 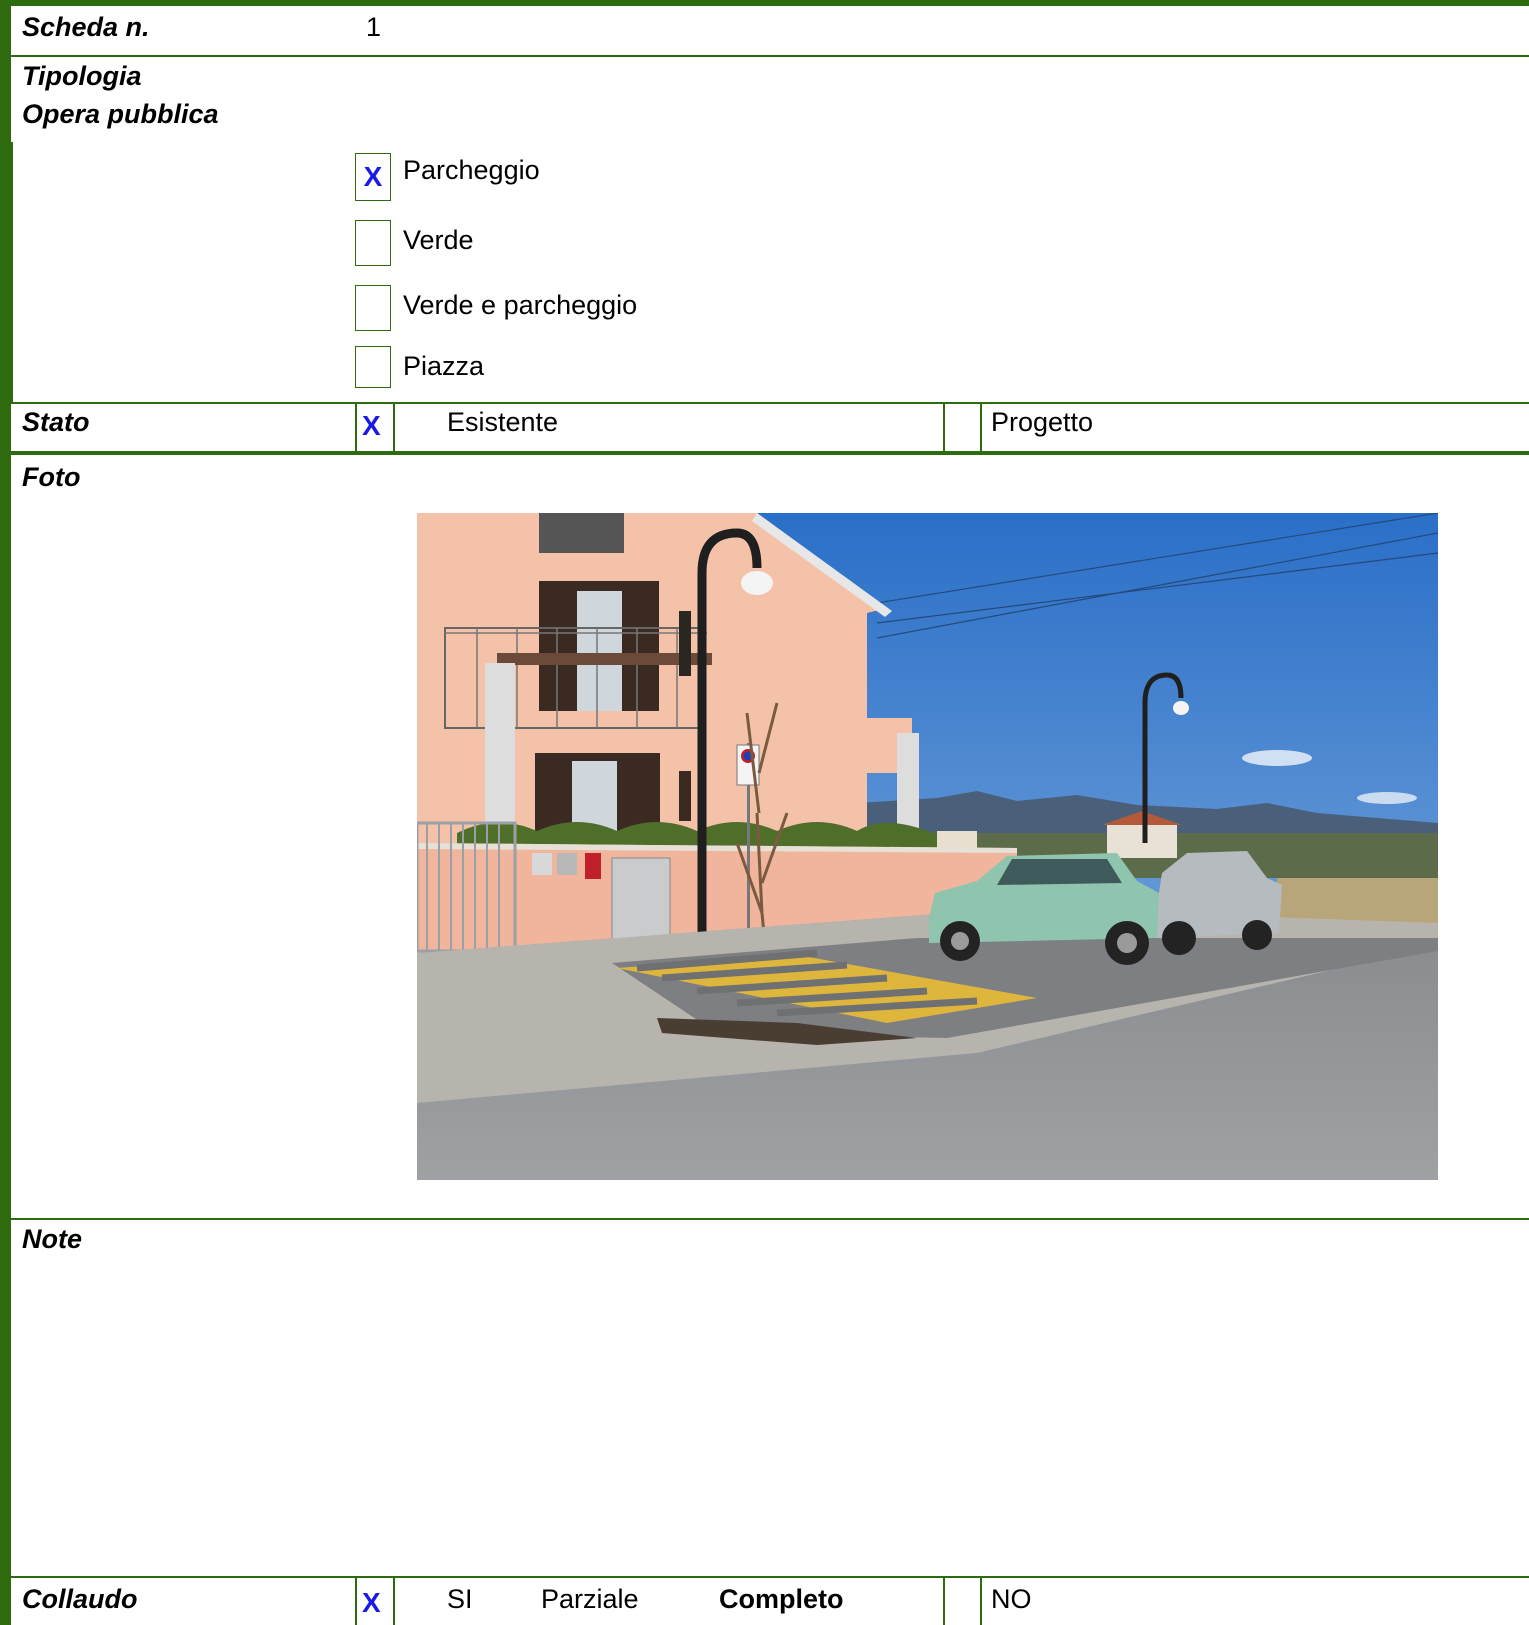 I want to click on collaudo-parziale-label: Parziale, so click(x=590, y=1599).